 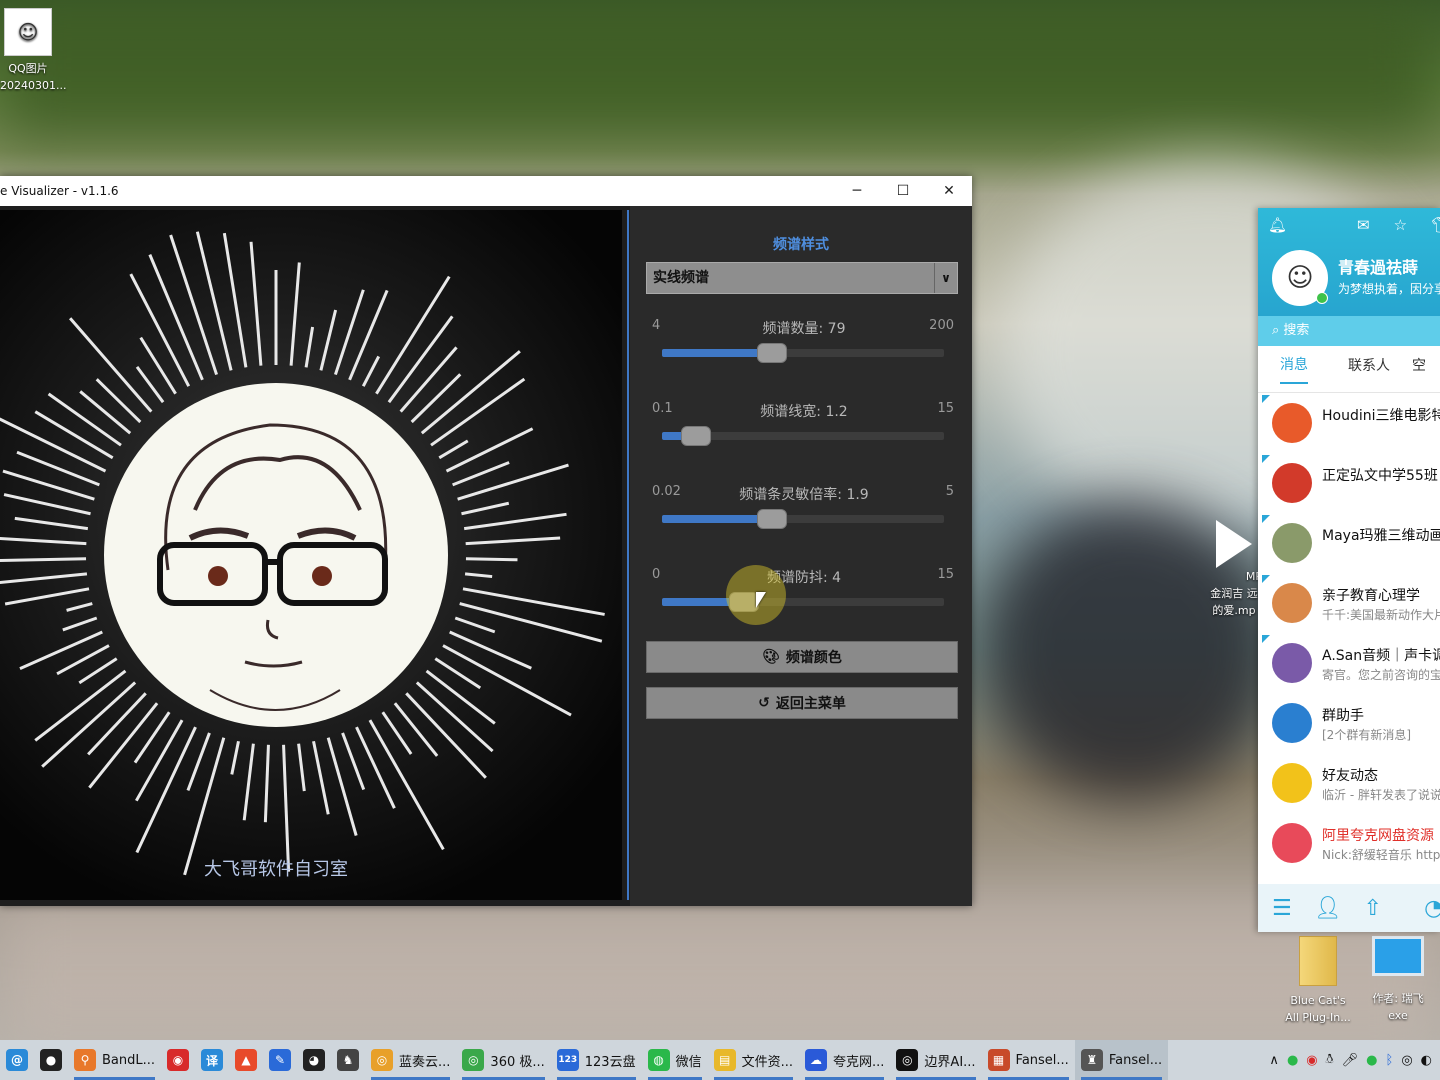 What do you see at coordinates (1292, 1060) in the screenshot?
I see `wechat-tray-icon: ●` at bounding box center [1292, 1060].